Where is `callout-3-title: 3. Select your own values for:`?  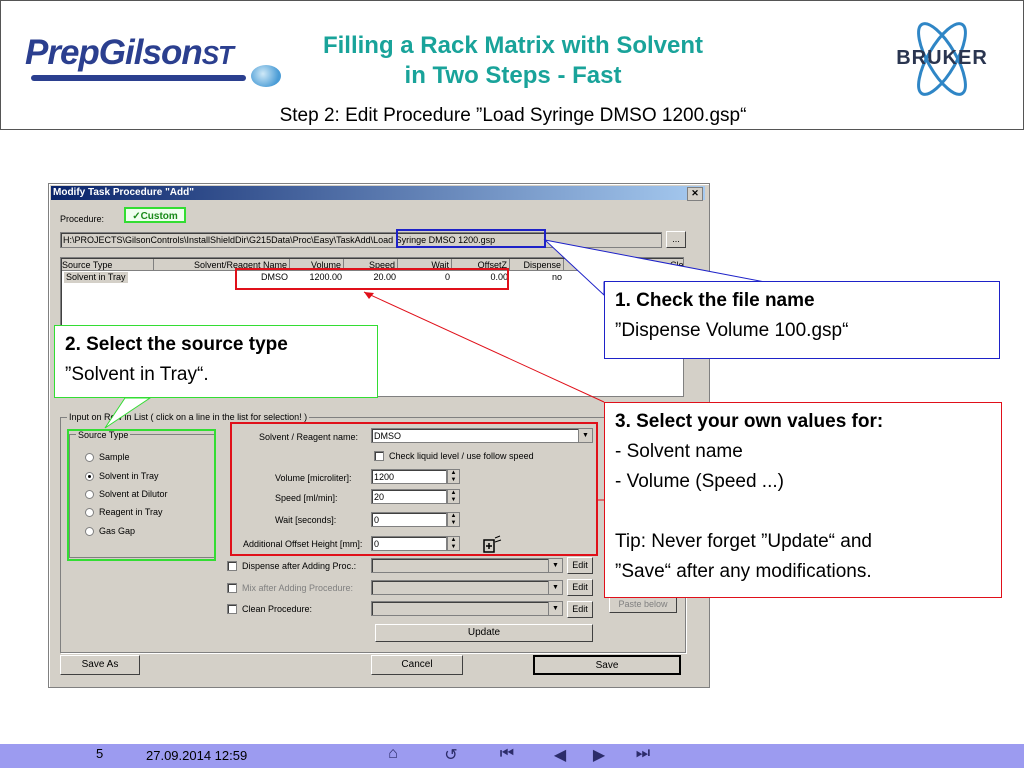 callout-3-title: 3. Select your own values for: is located at coordinates (749, 421).